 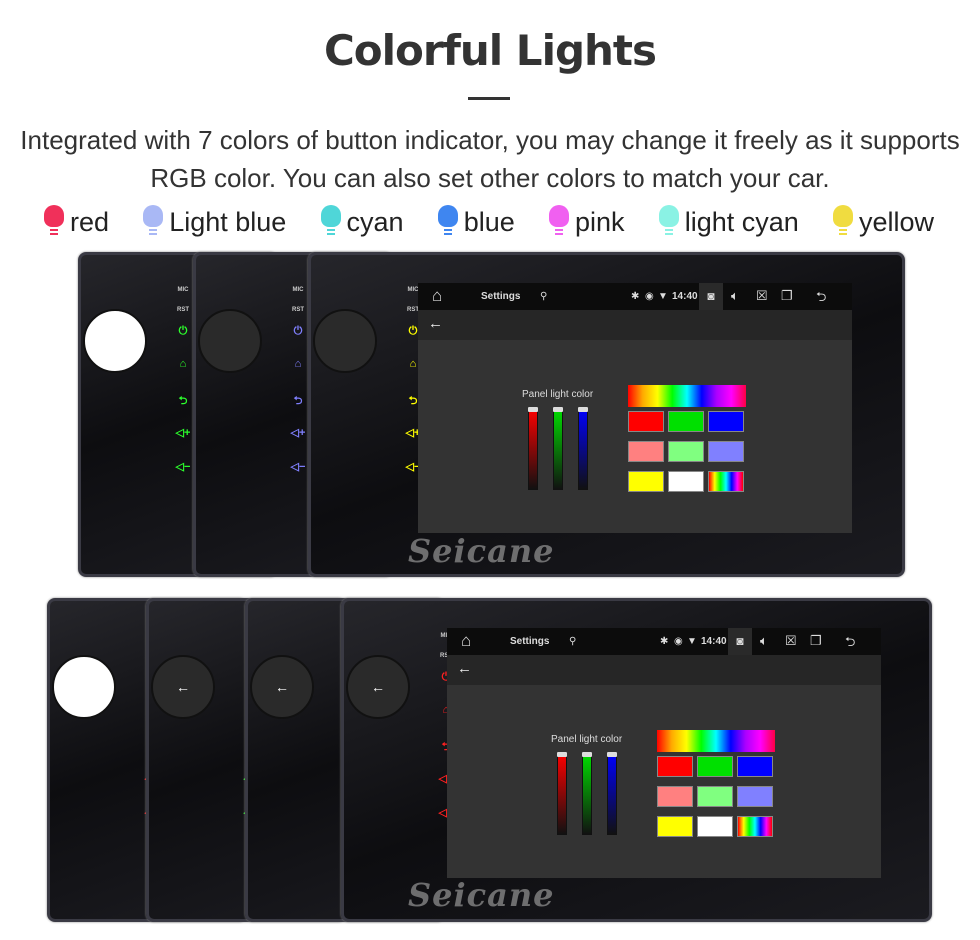 I want to click on page-title: Colorful Lights, so click(x=490, y=50).